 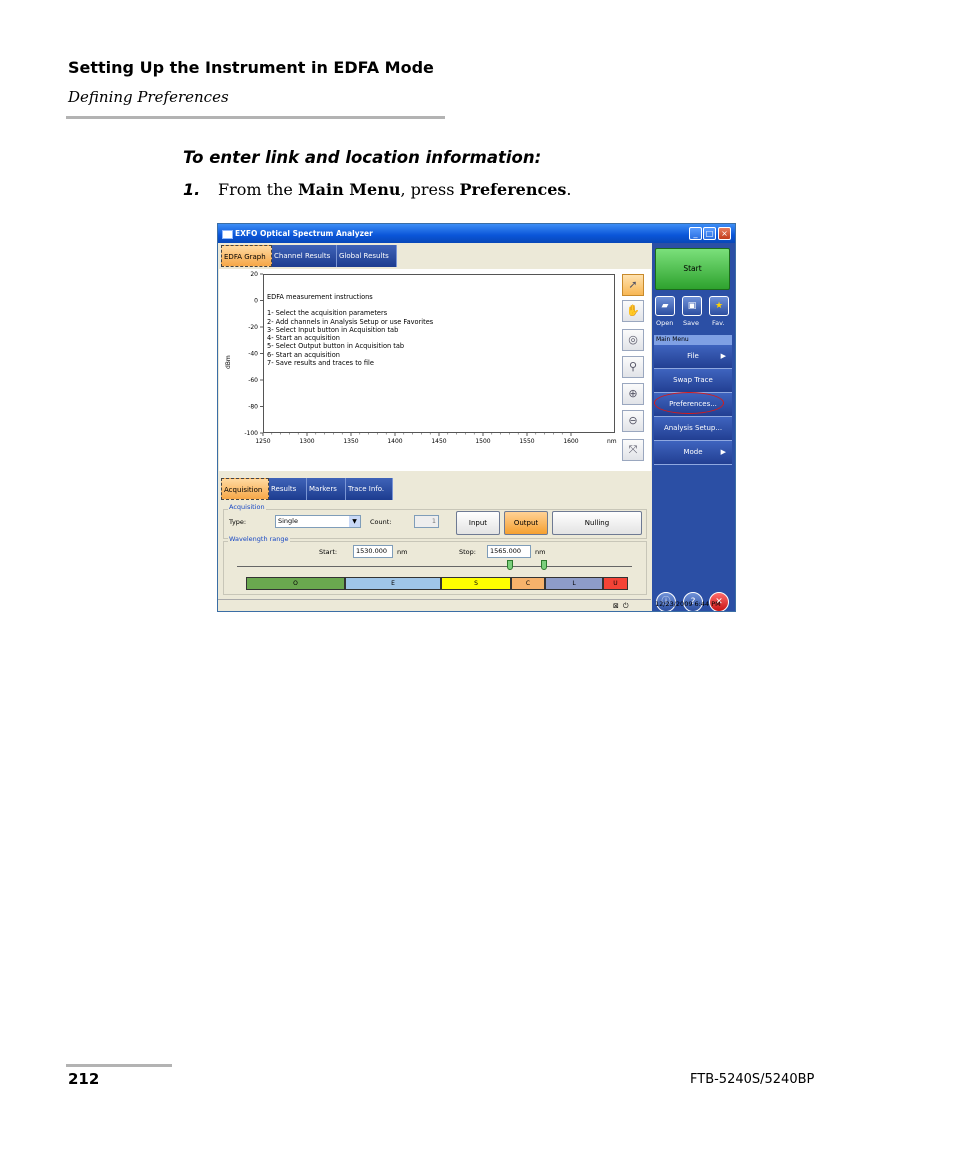 I want to click on tab-markers: Markers, so click(x=326, y=489).